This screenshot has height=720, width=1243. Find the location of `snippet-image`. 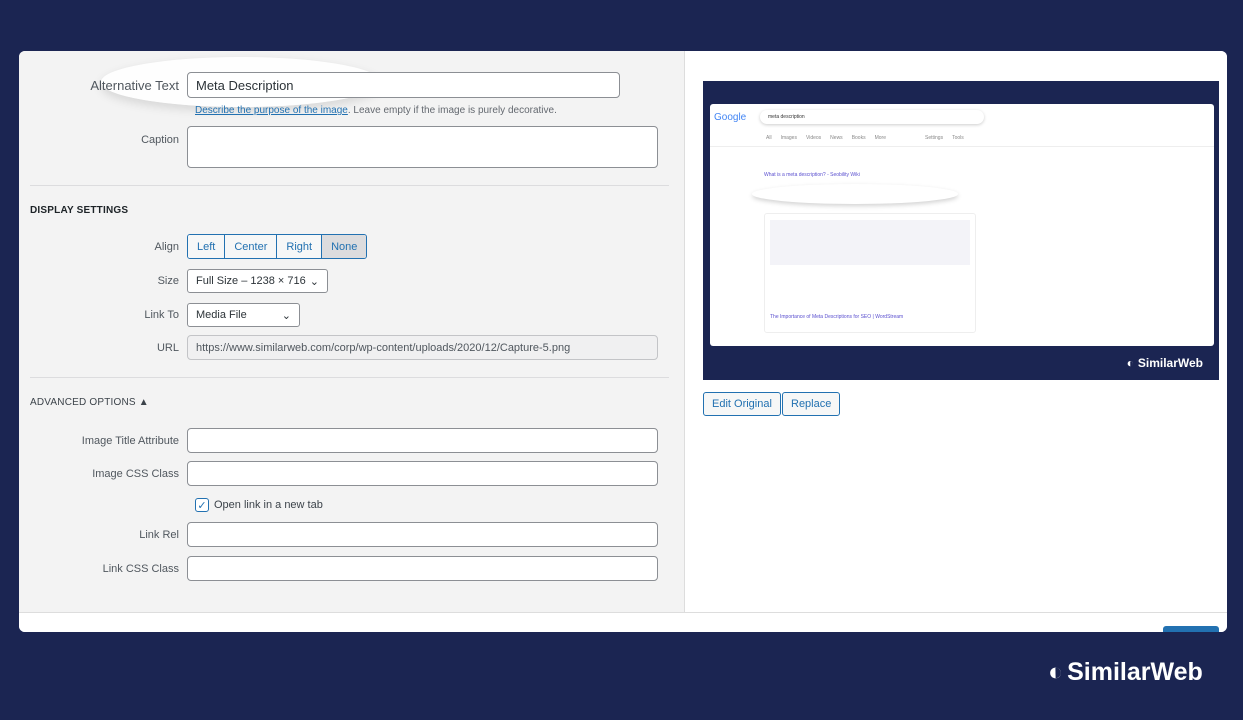

snippet-image is located at coordinates (870, 242).